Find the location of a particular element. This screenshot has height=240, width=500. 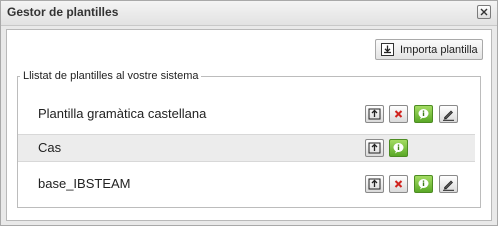

template-row: Cas is located at coordinates (246, 148).